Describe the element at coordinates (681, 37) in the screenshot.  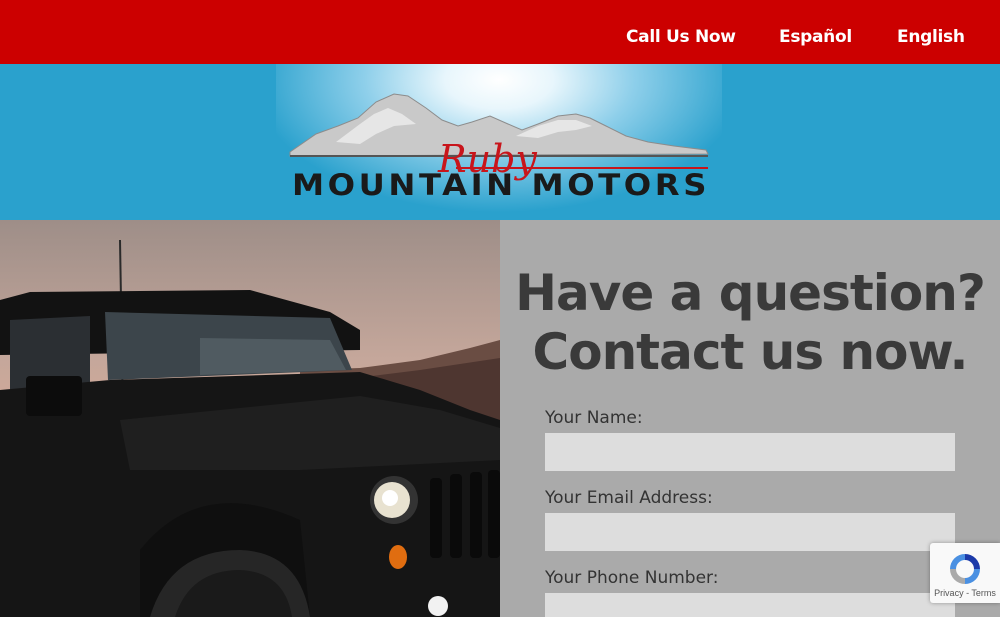
I see `call-us-now-link: Call Us Now` at that location.